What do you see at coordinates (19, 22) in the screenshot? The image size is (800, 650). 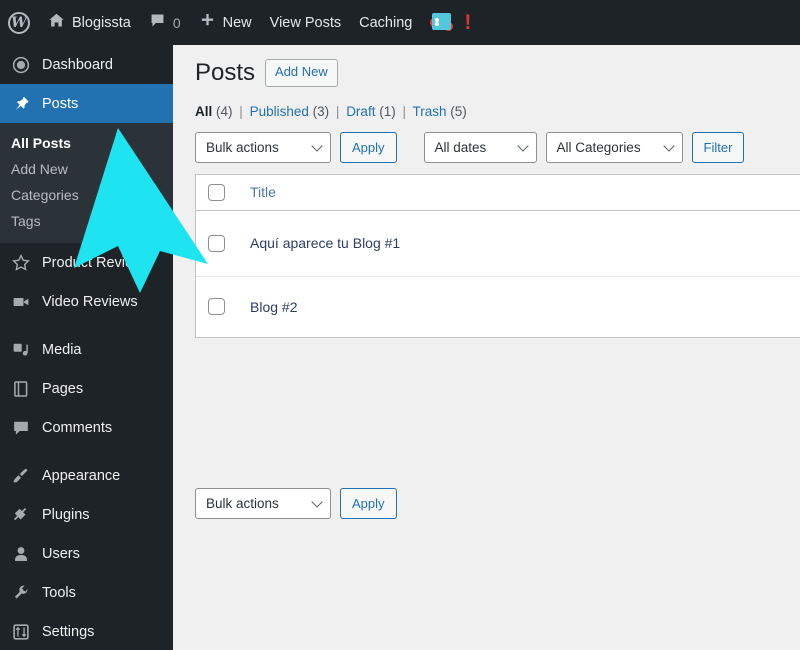 I see `admin-bar-wp-logo: W` at bounding box center [19, 22].